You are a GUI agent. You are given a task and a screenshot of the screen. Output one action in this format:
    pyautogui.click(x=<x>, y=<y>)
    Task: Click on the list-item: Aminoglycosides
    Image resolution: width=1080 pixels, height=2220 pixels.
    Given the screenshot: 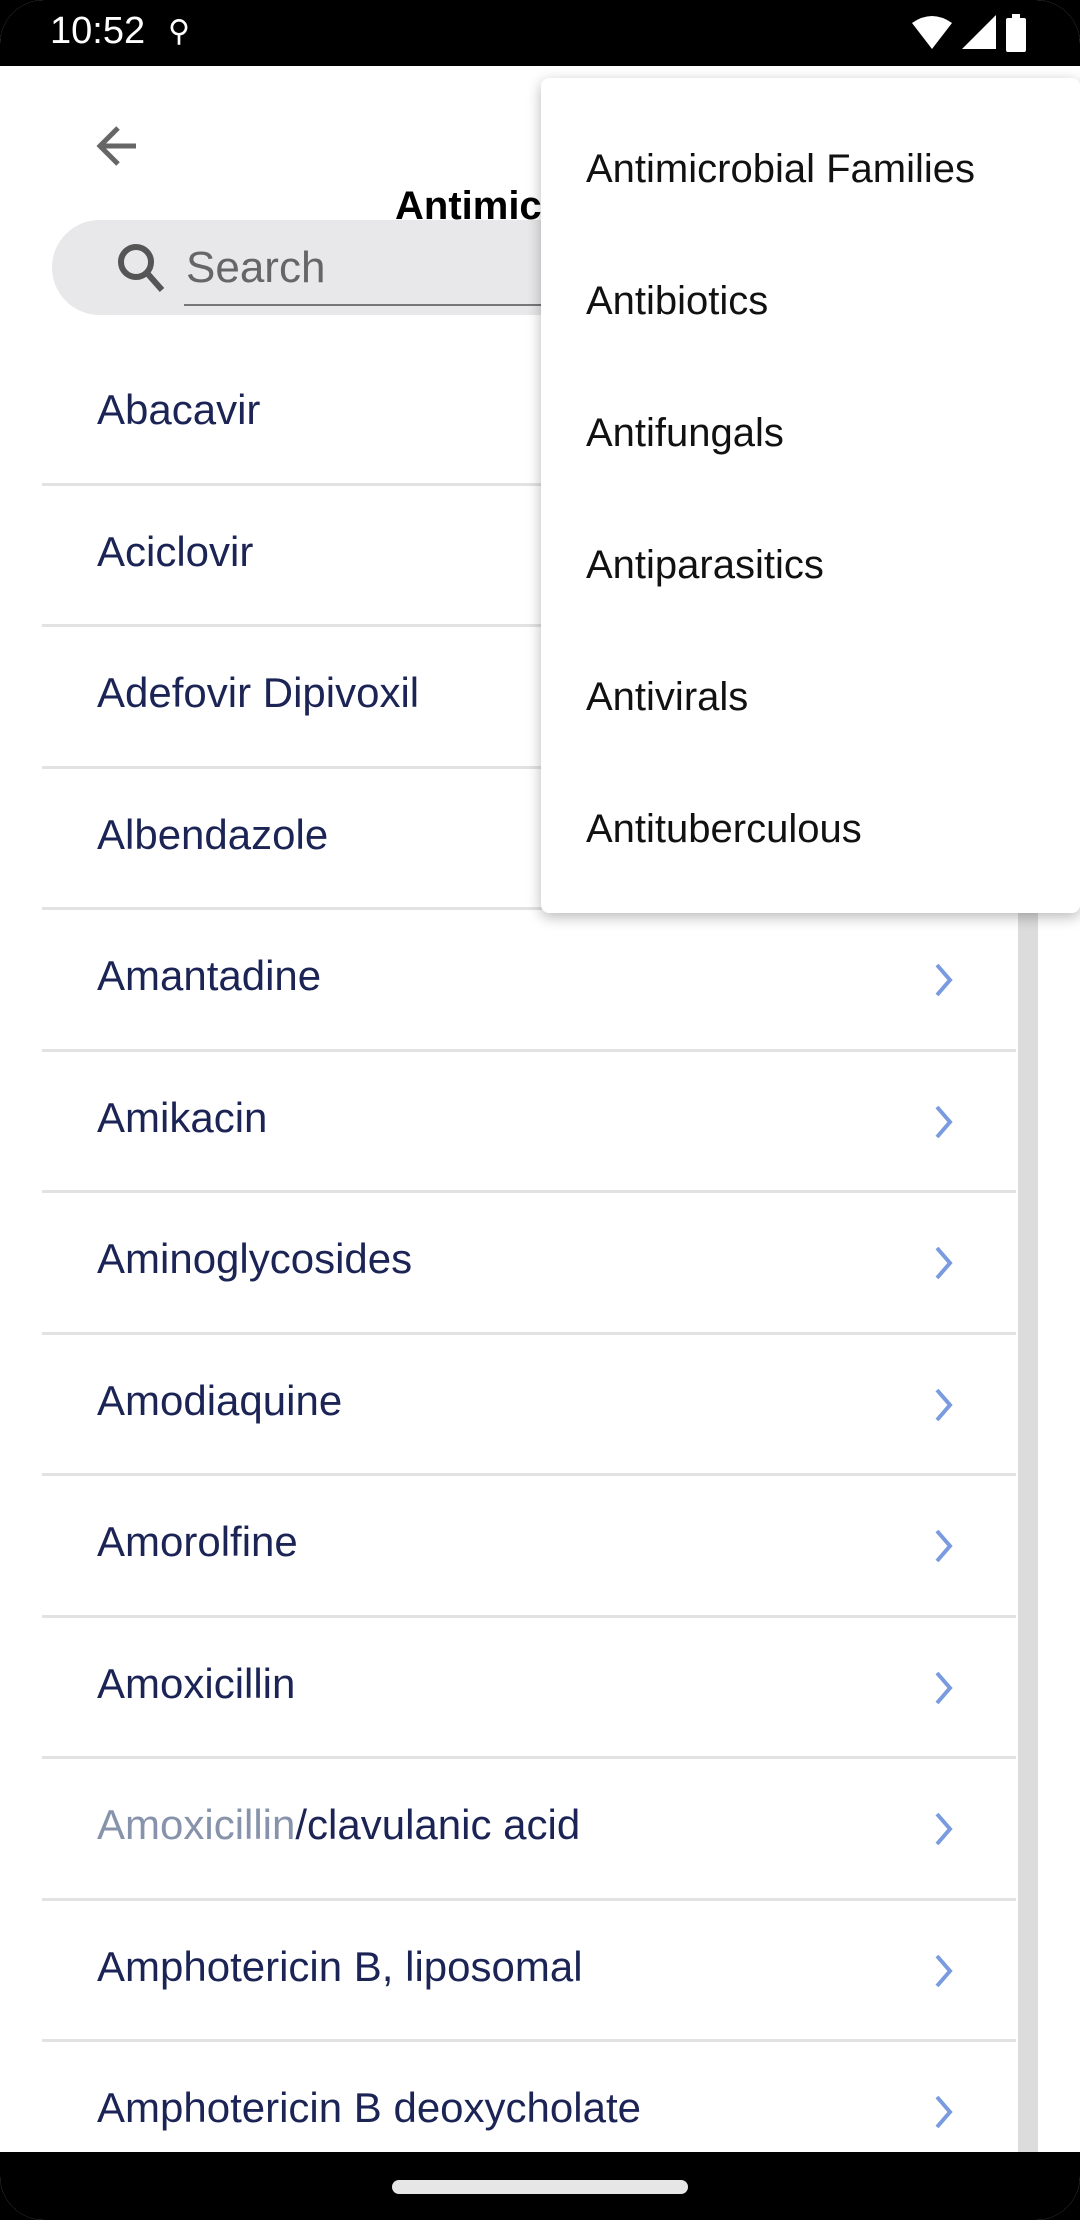 What is the action you would take?
    pyautogui.click(x=529, y=1264)
    